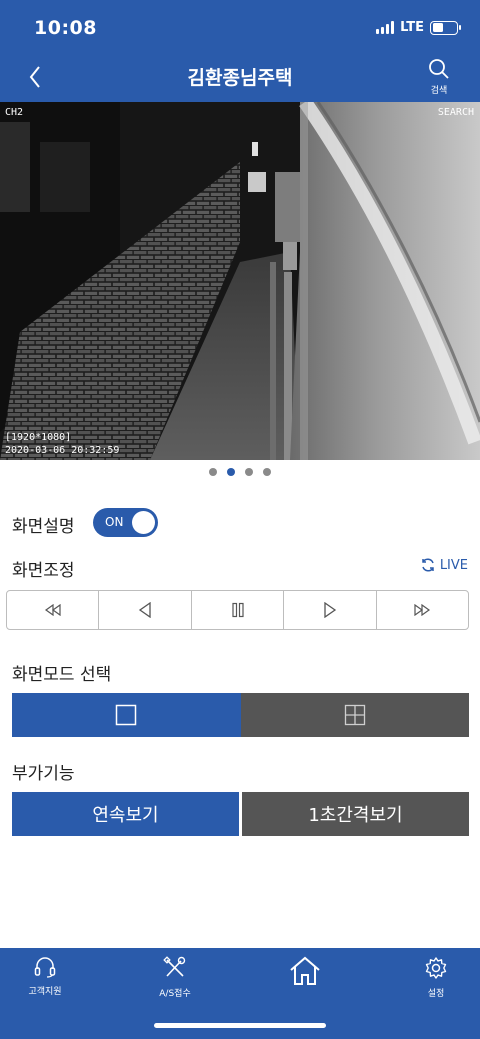 This screenshot has width=480, height=1039. What do you see at coordinates (436, 968) in the screenshot?
I see `gear-icon` at bounding box center [436, 968].